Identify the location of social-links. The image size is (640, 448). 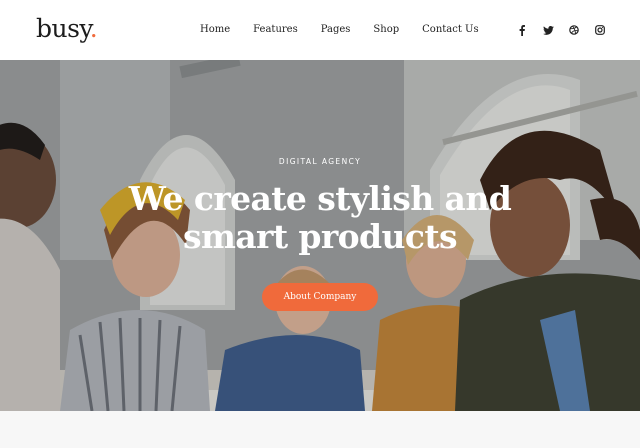
(561, 30).